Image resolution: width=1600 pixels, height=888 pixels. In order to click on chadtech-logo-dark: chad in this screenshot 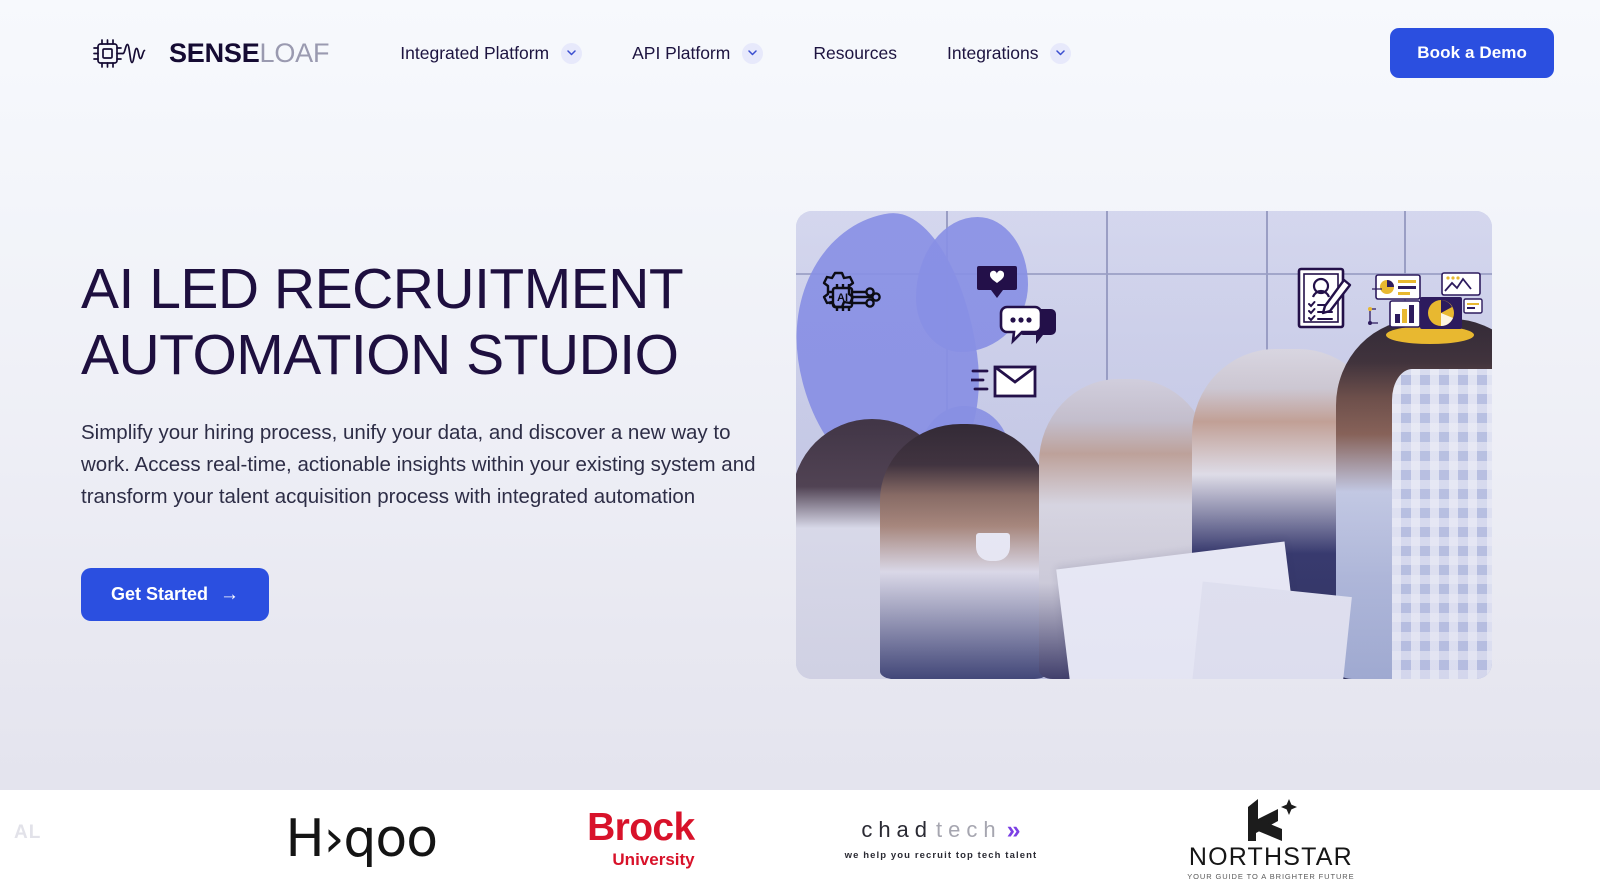, I will do `click(897, 829)`.